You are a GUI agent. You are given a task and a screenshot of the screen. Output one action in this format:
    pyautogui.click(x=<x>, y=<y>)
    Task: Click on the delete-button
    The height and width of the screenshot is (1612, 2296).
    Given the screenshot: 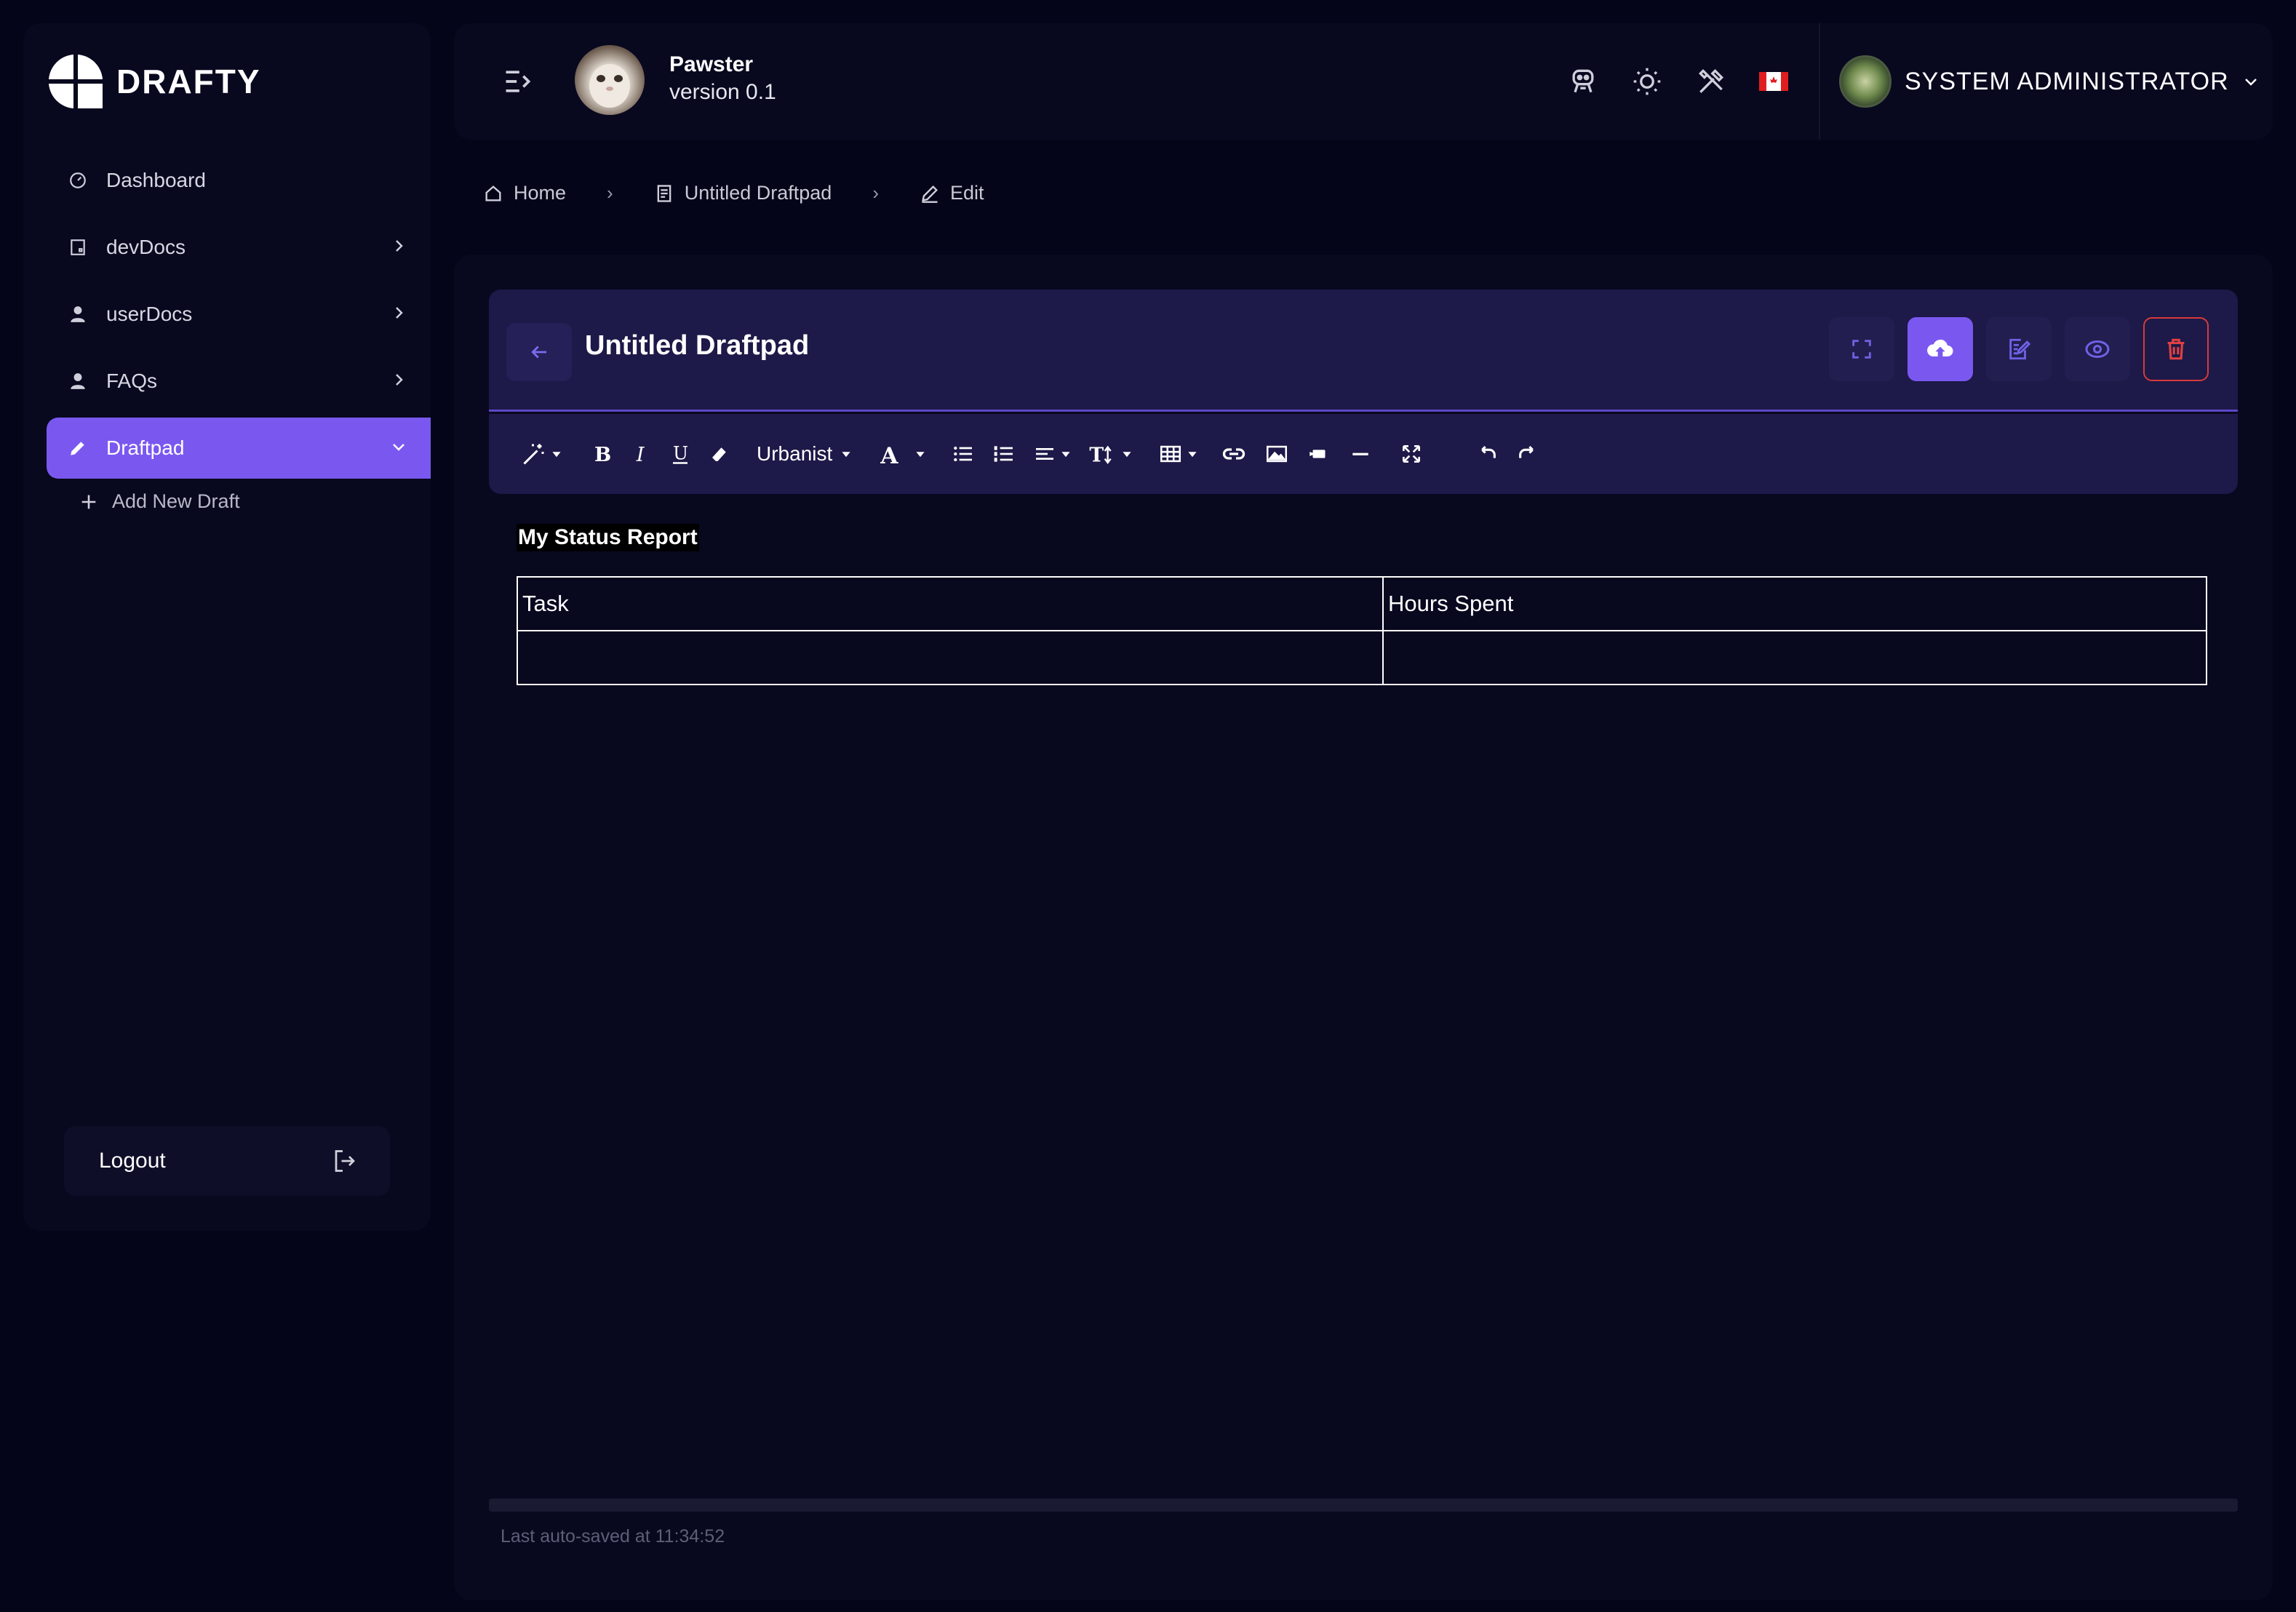 What is the action you would take?
    pyautogui.click(x=2176, y=349)
    